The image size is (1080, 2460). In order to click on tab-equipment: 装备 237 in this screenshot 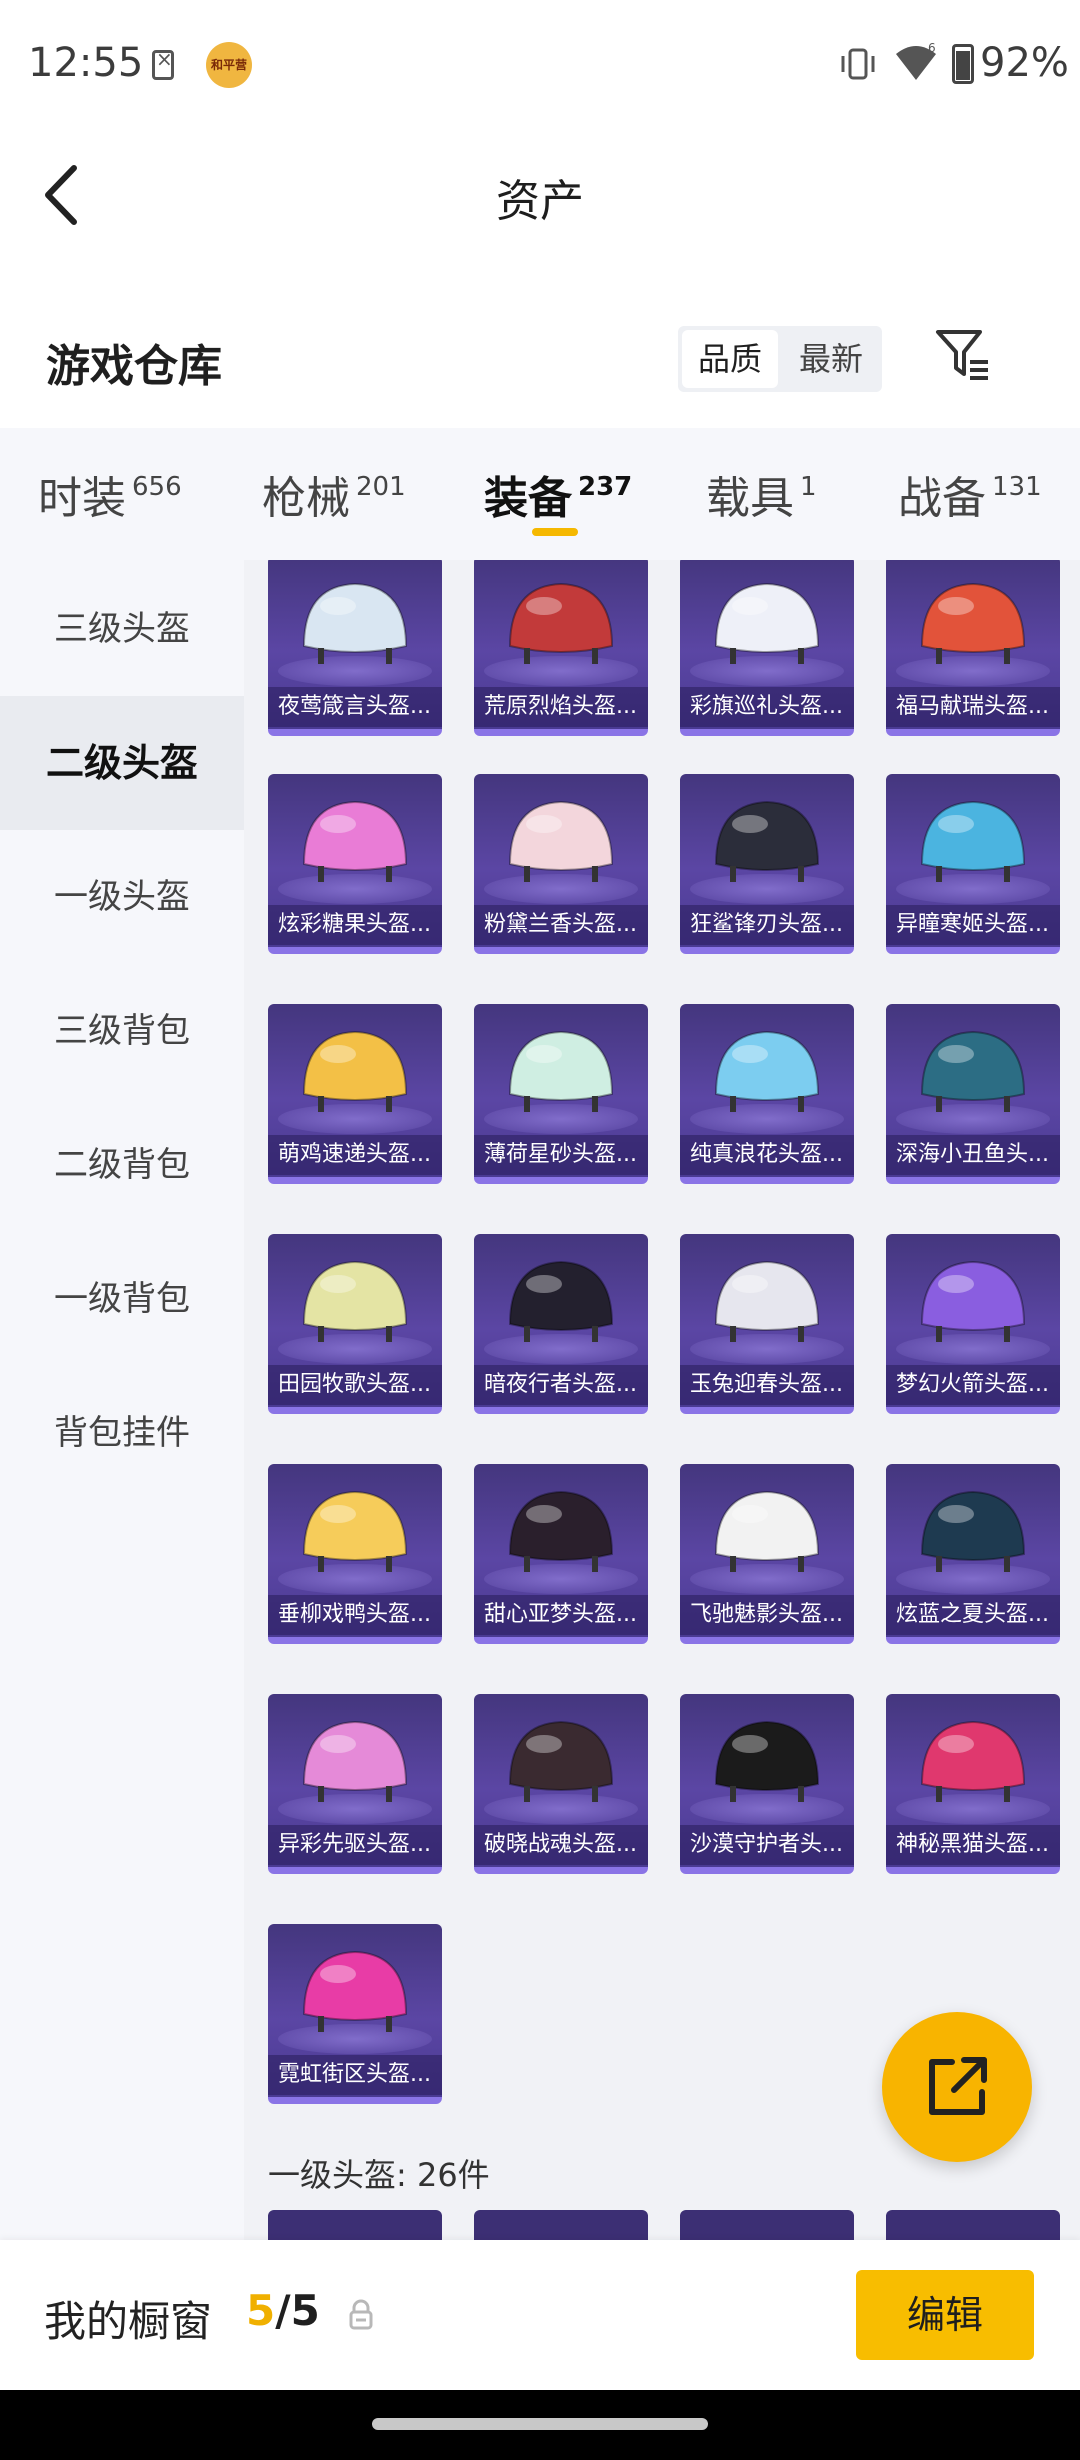, I will do `click(558, 494)`.